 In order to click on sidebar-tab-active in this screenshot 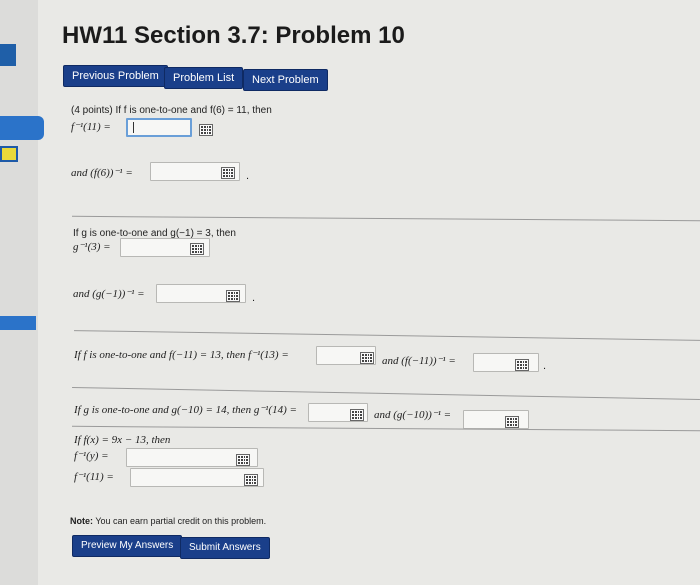, I will do `click(22, 128)`.